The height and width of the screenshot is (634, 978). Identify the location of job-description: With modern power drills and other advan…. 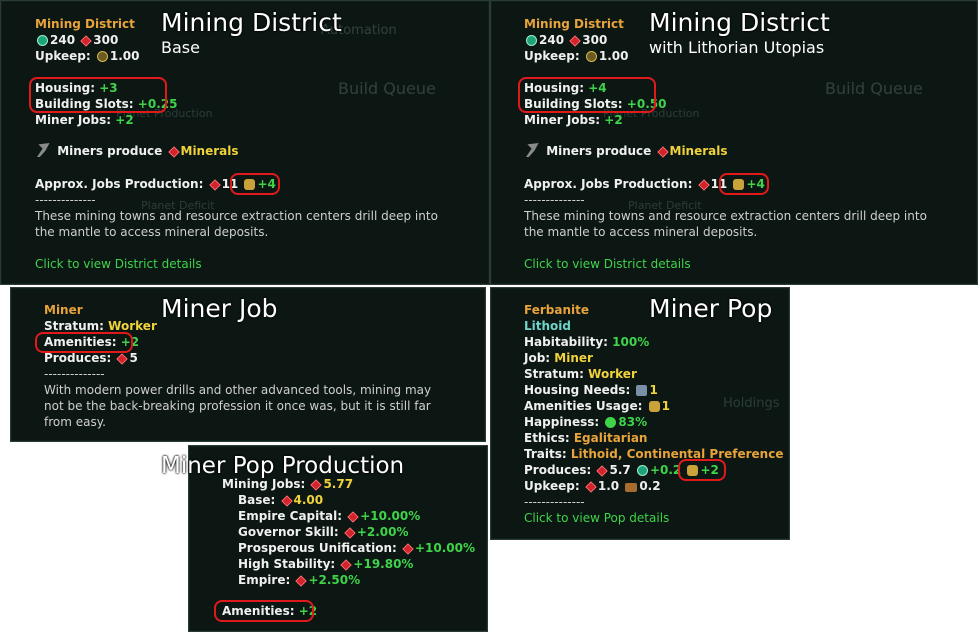
(238, 390).